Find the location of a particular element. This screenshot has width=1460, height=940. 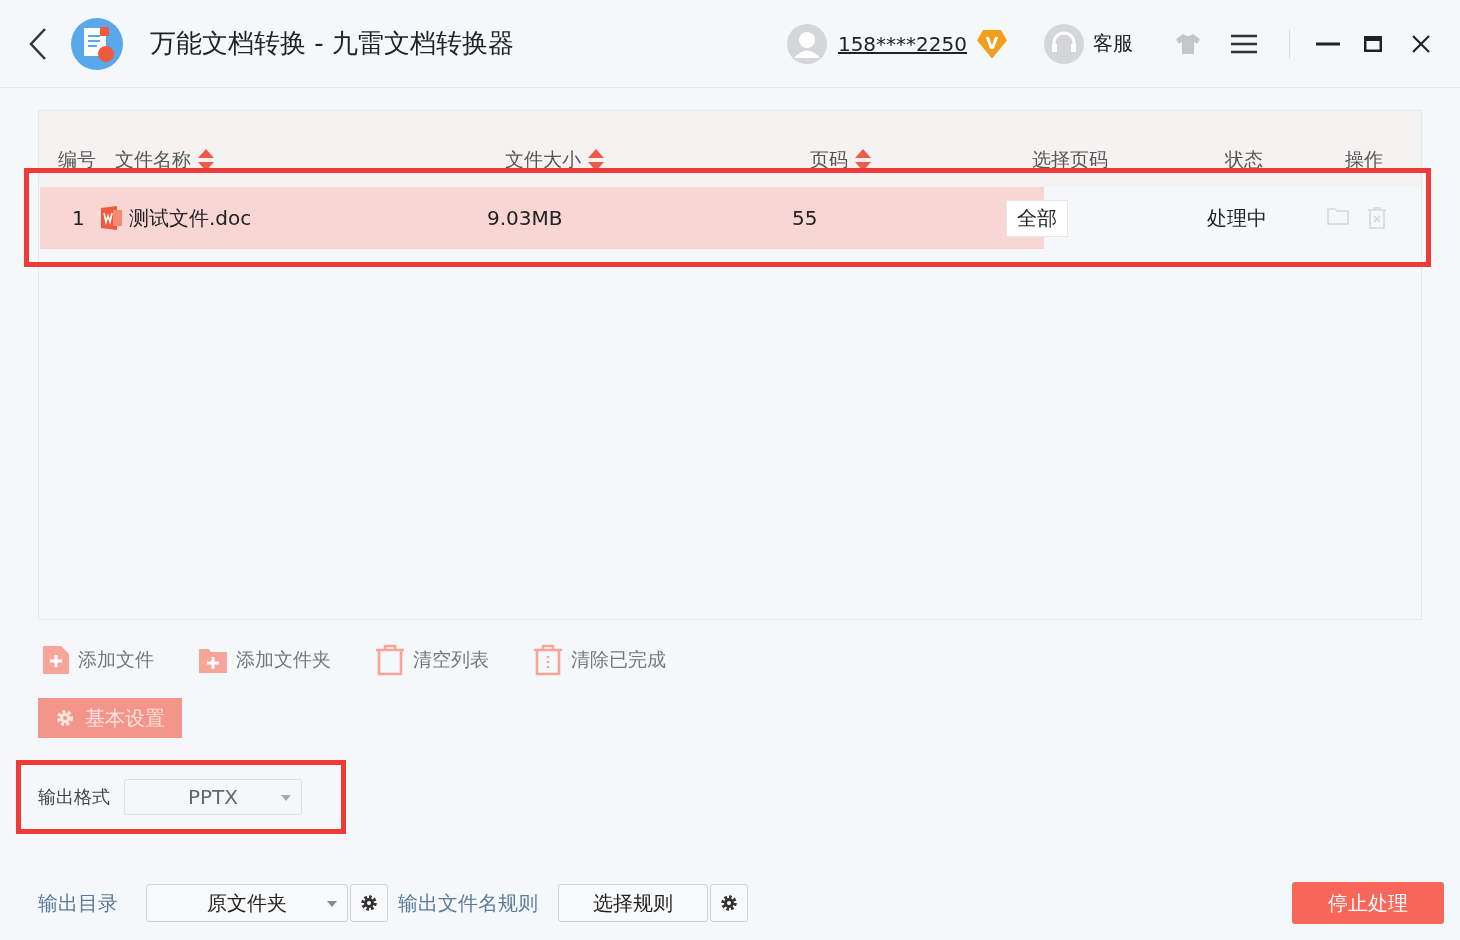

menu-icon is located at coordinates (1244, 43).